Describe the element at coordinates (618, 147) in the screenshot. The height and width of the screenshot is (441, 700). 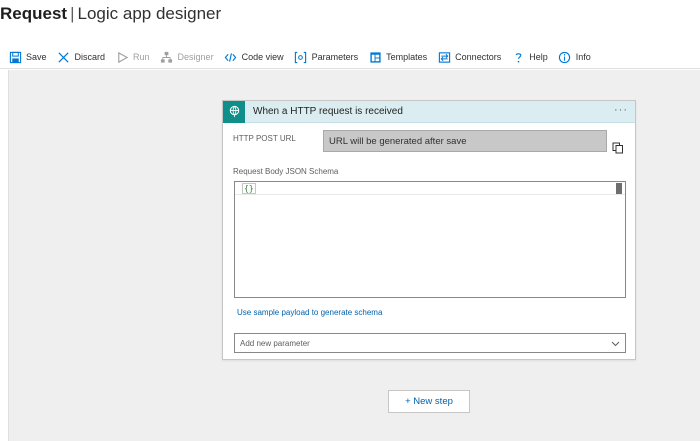
I see `copy-icon` at that location.